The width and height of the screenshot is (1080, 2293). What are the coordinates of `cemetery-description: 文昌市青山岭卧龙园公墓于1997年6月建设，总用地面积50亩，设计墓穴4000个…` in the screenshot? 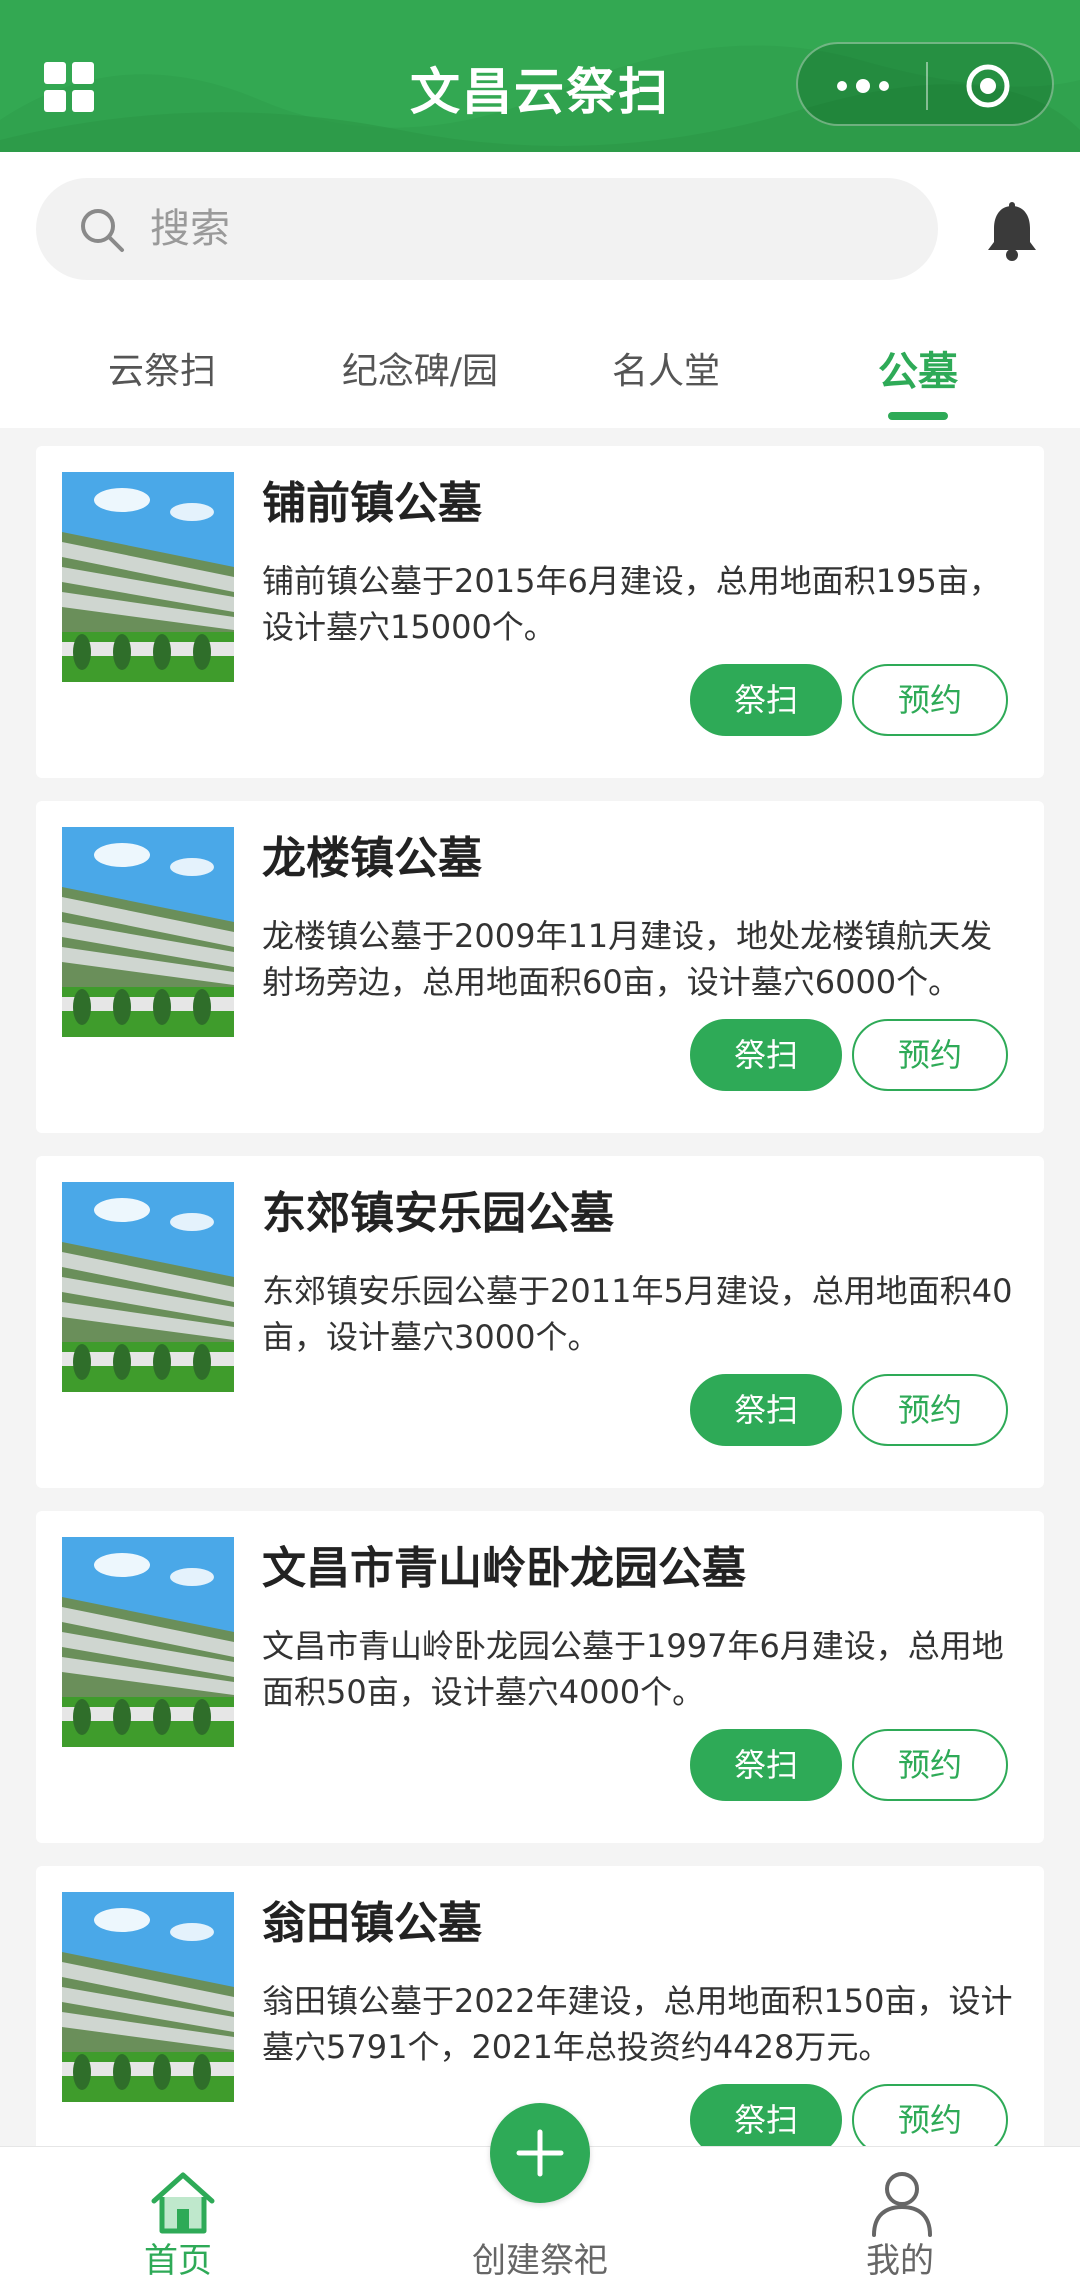 It's located at (633, 1669).